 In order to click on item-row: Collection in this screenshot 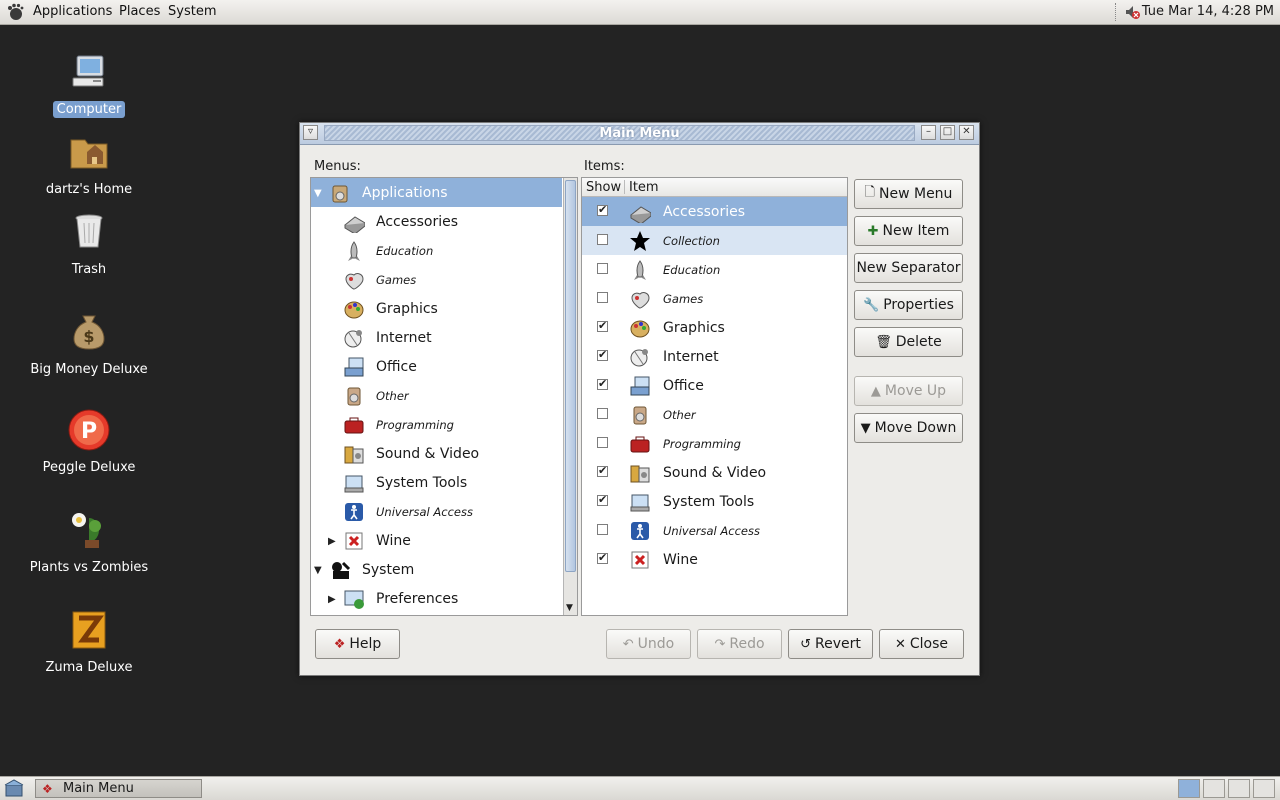, I will do `click(714, 240)`.